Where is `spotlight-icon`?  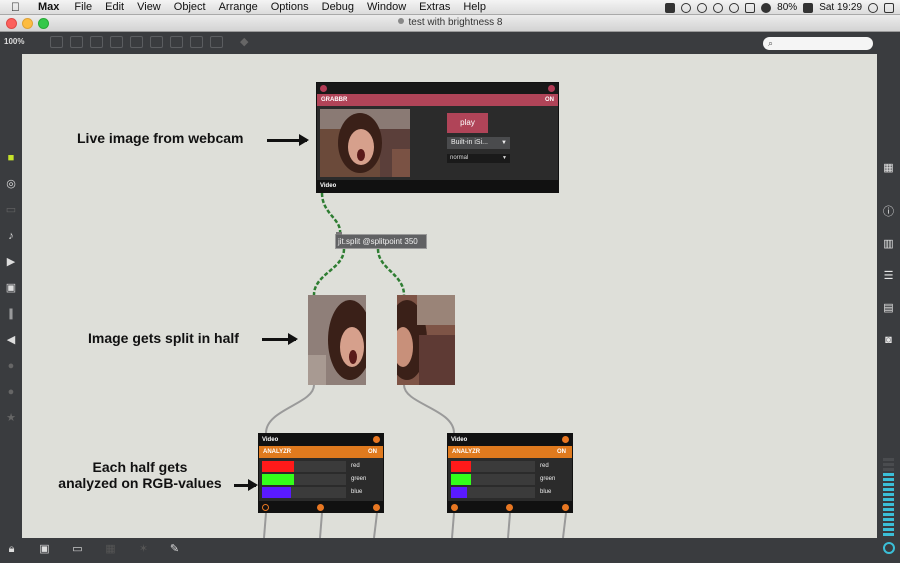 spotlight-icon is located at coordinates (873, 7).